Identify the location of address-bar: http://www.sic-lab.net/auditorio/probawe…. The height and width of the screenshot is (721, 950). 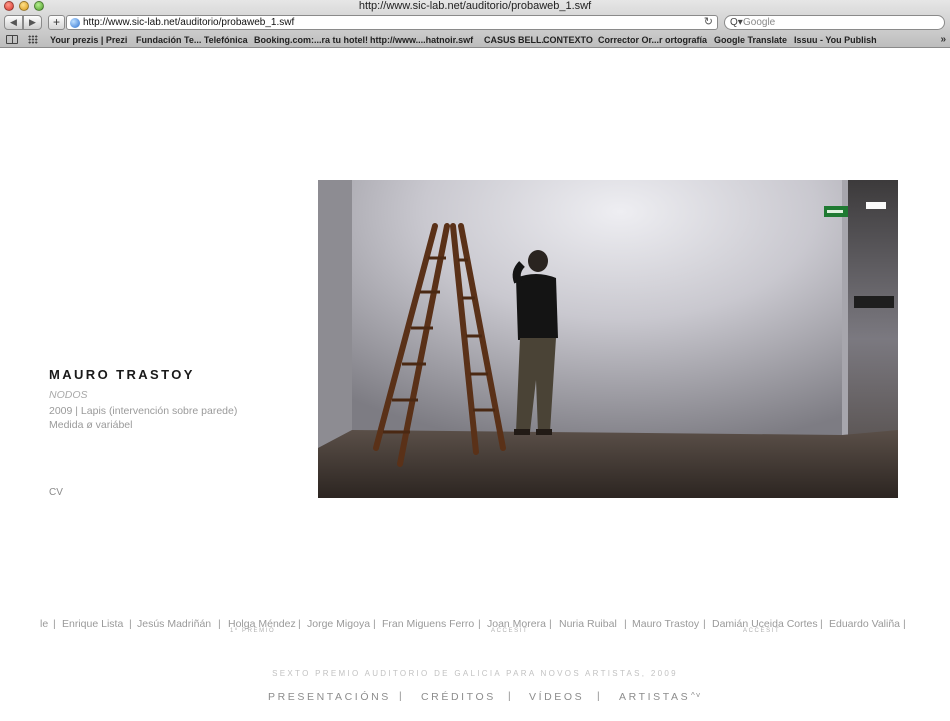
(392, 22).